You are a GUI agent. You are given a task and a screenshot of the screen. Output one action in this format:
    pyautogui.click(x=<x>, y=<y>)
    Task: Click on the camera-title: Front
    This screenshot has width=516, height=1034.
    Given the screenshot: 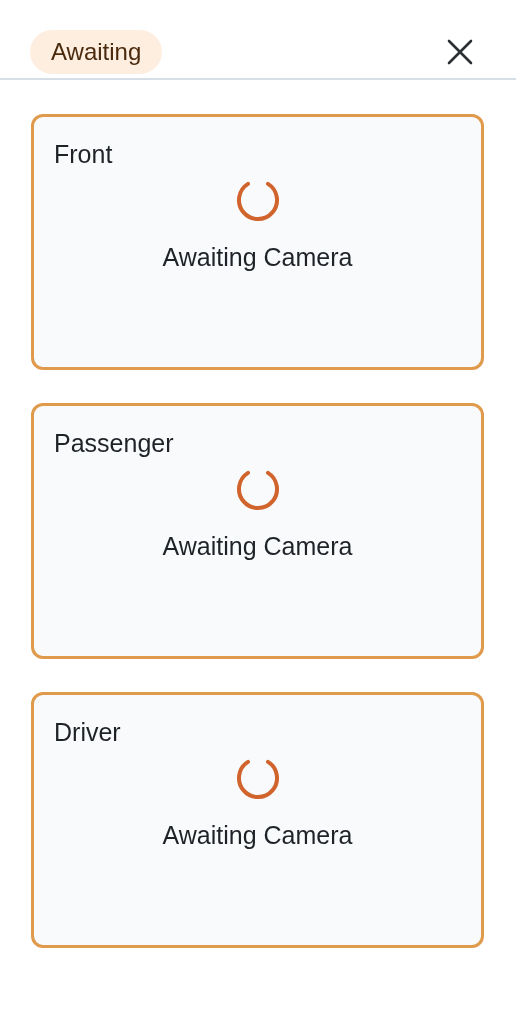 What is the action you would take?
    pyautogui.click(x=83, y=154)
    